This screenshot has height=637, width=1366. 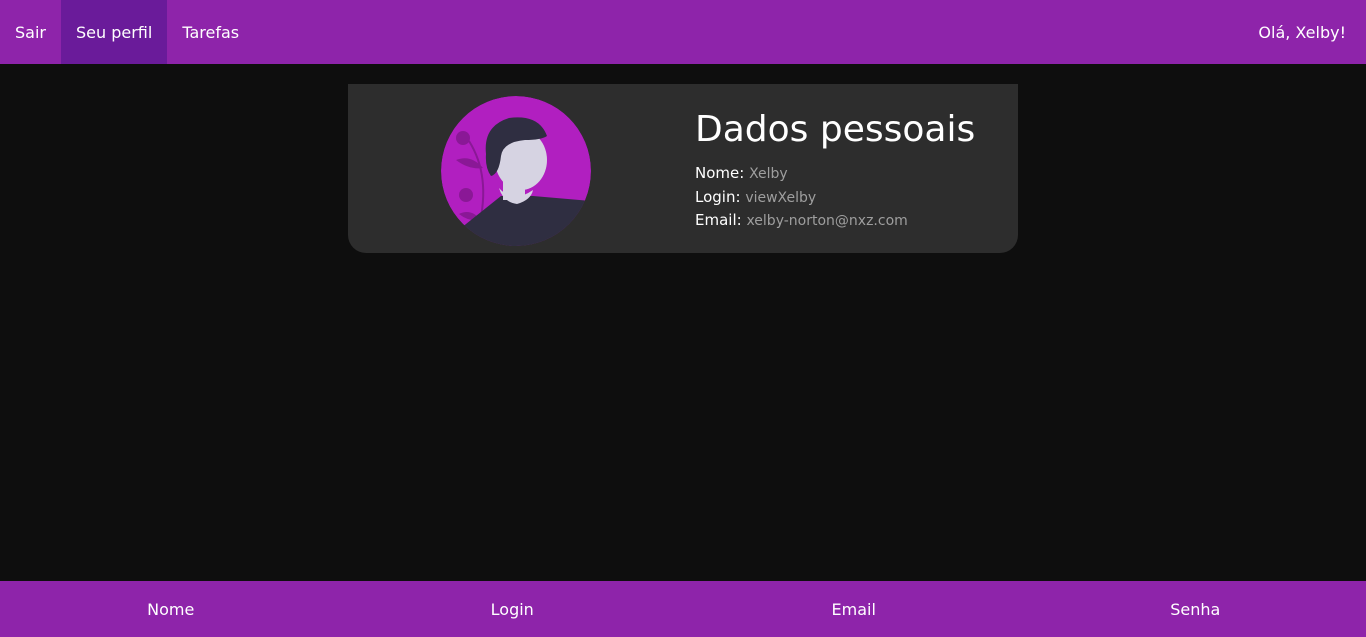 What do you see at coordinates (1195, 609) in the screenshot?
I see `bottom-item-senha: Senha` at bounding box center [1195, 609].